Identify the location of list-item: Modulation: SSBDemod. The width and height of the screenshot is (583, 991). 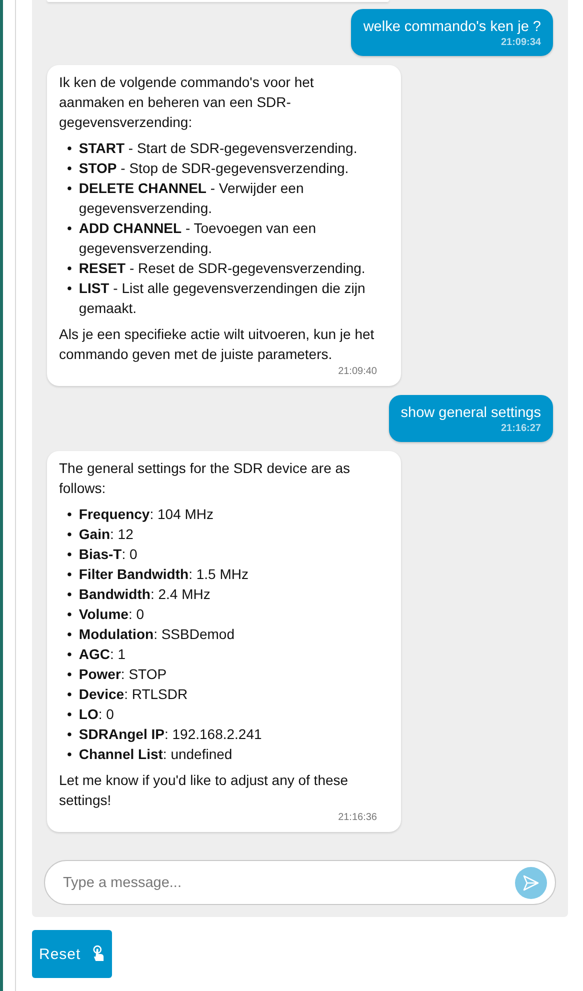
(156, 634).